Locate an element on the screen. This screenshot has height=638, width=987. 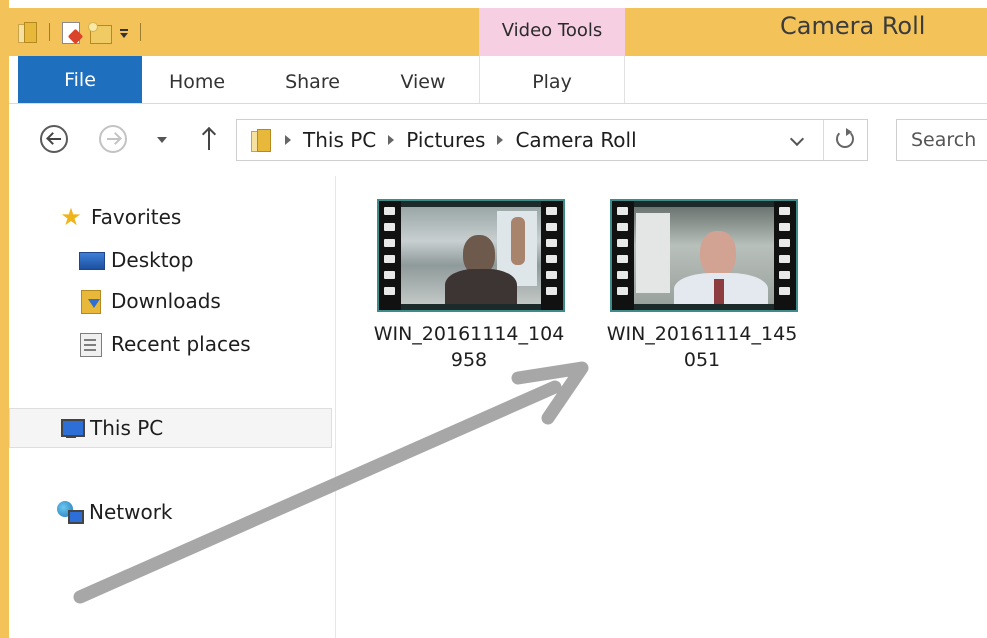
file-item: WIN_20161114_145051 is located at coordinates (702, 291).